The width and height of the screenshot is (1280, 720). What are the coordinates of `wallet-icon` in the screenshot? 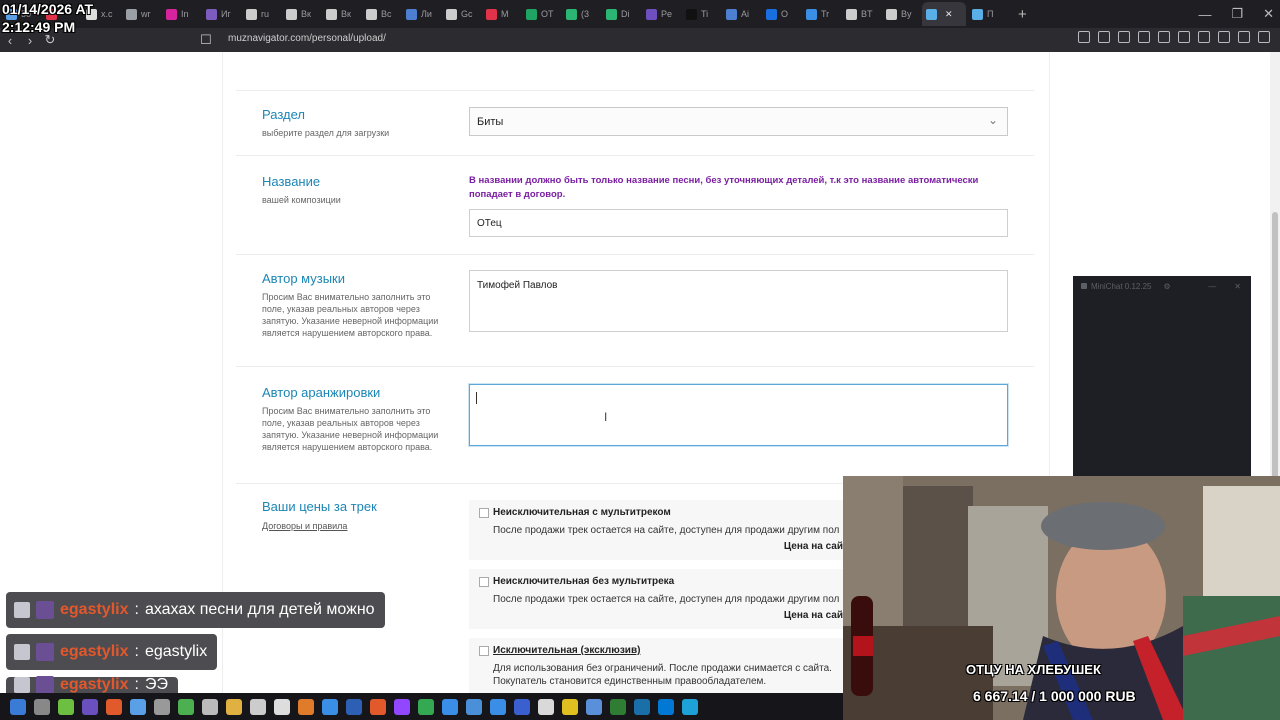 It's located at (1224, 37).